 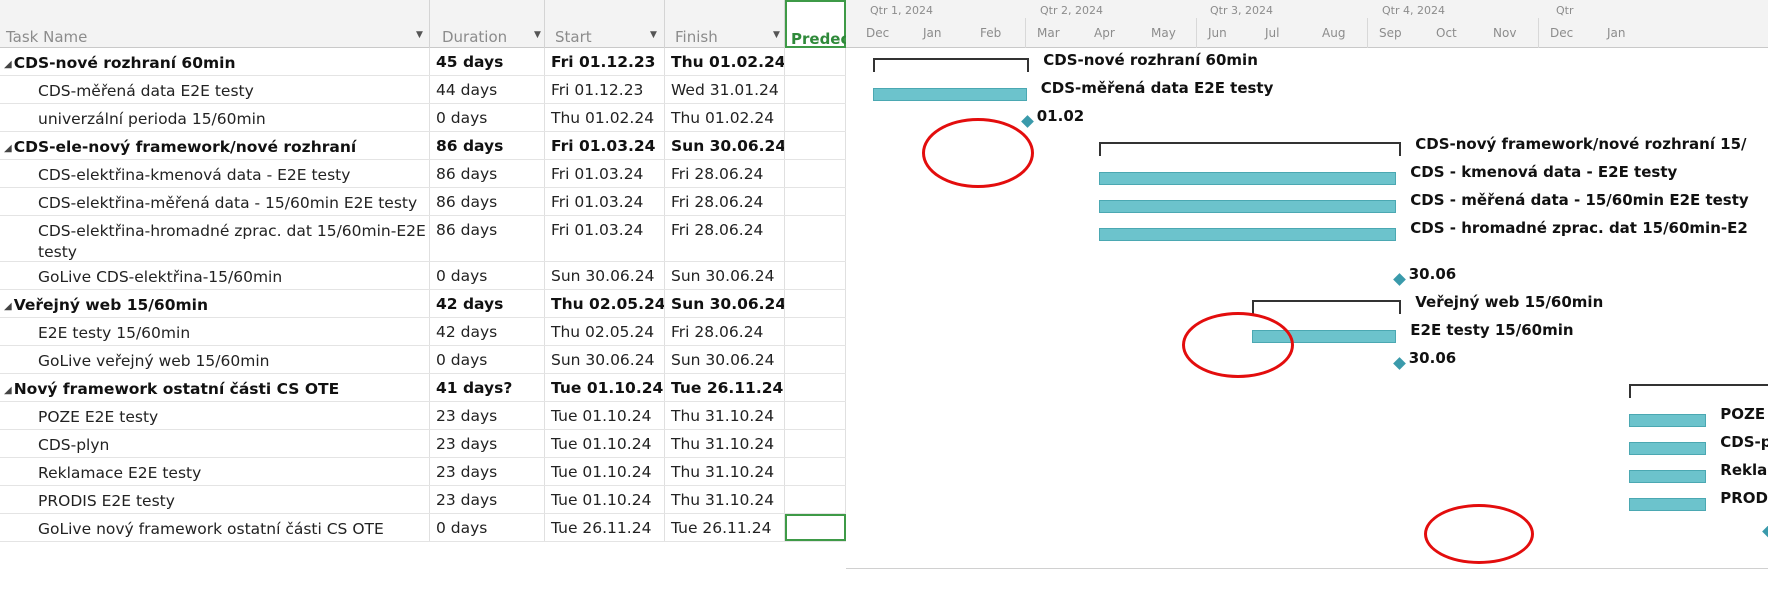 I want to click on finish-cell: Wed 31.01.24, so click(x=725, y=89).